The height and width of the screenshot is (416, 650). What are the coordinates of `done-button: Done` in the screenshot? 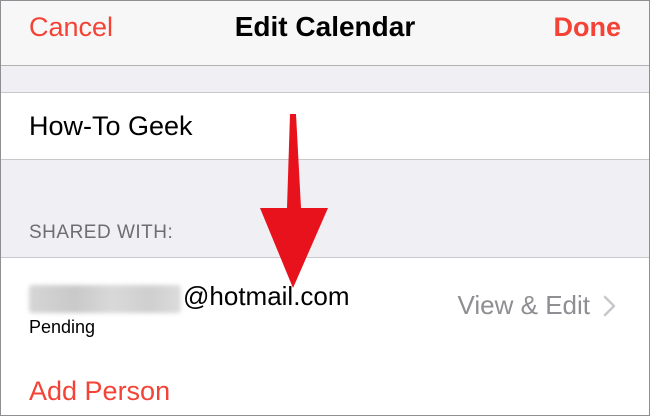 It's located at (588, 27).